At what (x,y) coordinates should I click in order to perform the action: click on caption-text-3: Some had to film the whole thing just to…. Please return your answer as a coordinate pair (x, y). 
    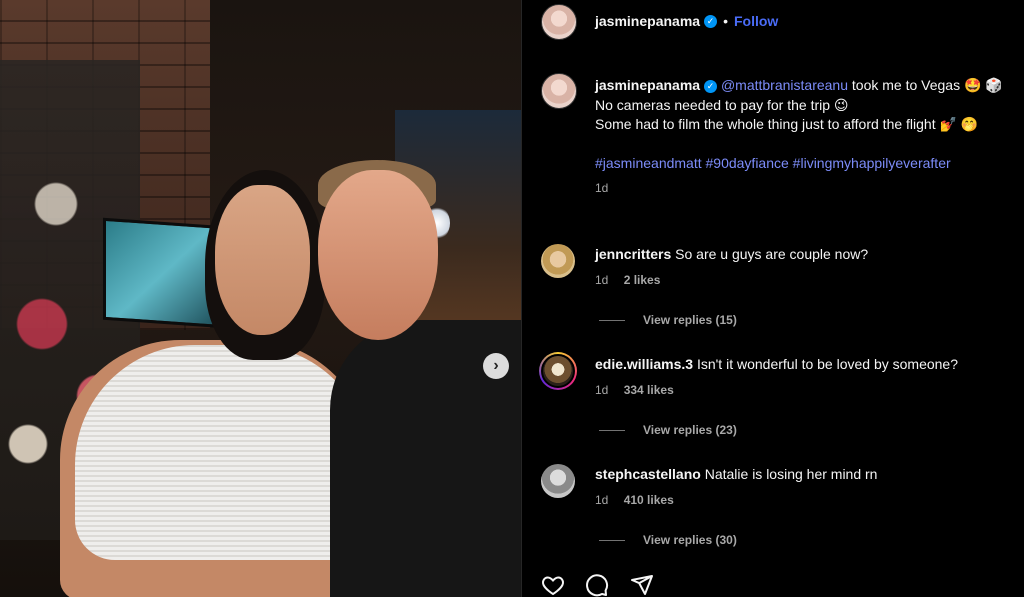
    Looking at the image, I should click on (787, 124).